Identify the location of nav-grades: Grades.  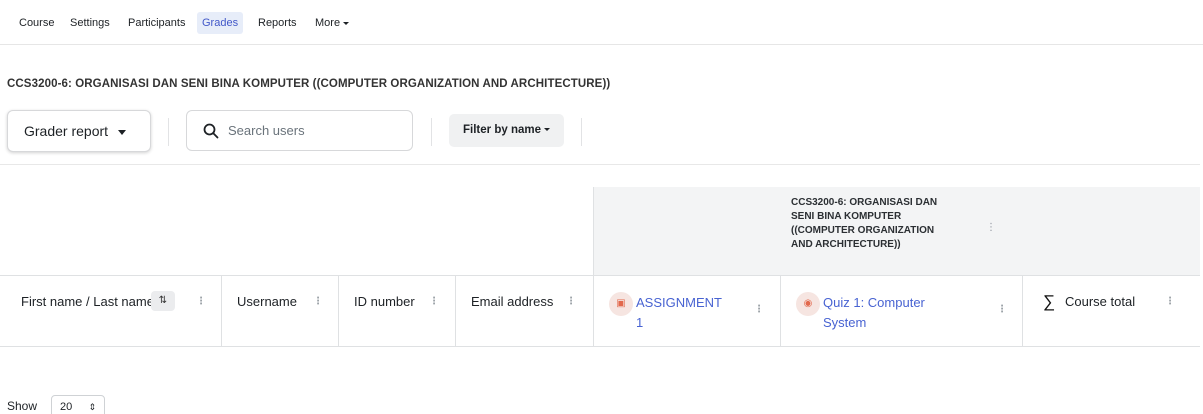
(220, 23).